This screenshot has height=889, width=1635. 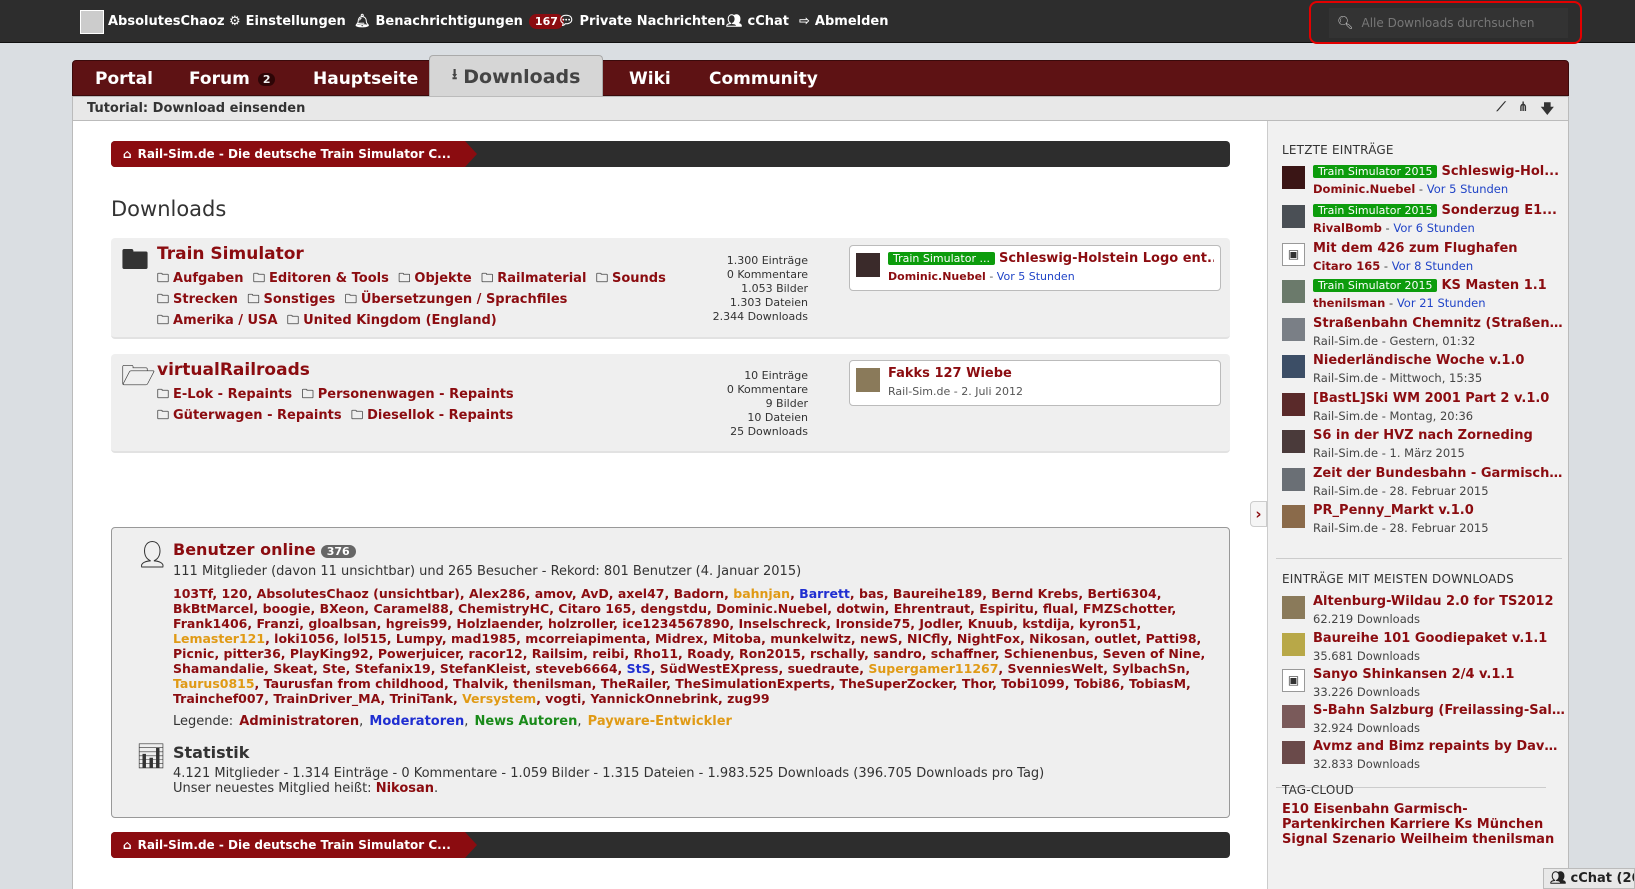 What do you see at coordinates (434, 278) in the screenshot?
I see `subcategory: 🗀 Objekte` at bounding box center [434, 278].